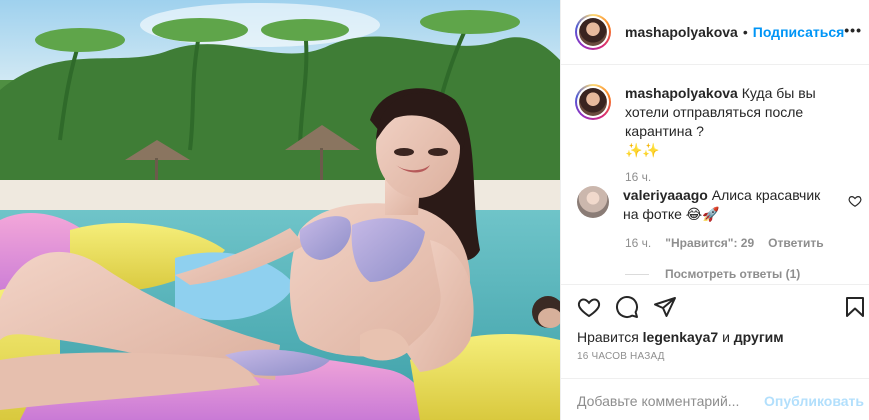 The image size is (869, 420). I want to click on comment-item: valeriyaaago Алиса красавчик на фотке 😂🚀, so click(719, 205).